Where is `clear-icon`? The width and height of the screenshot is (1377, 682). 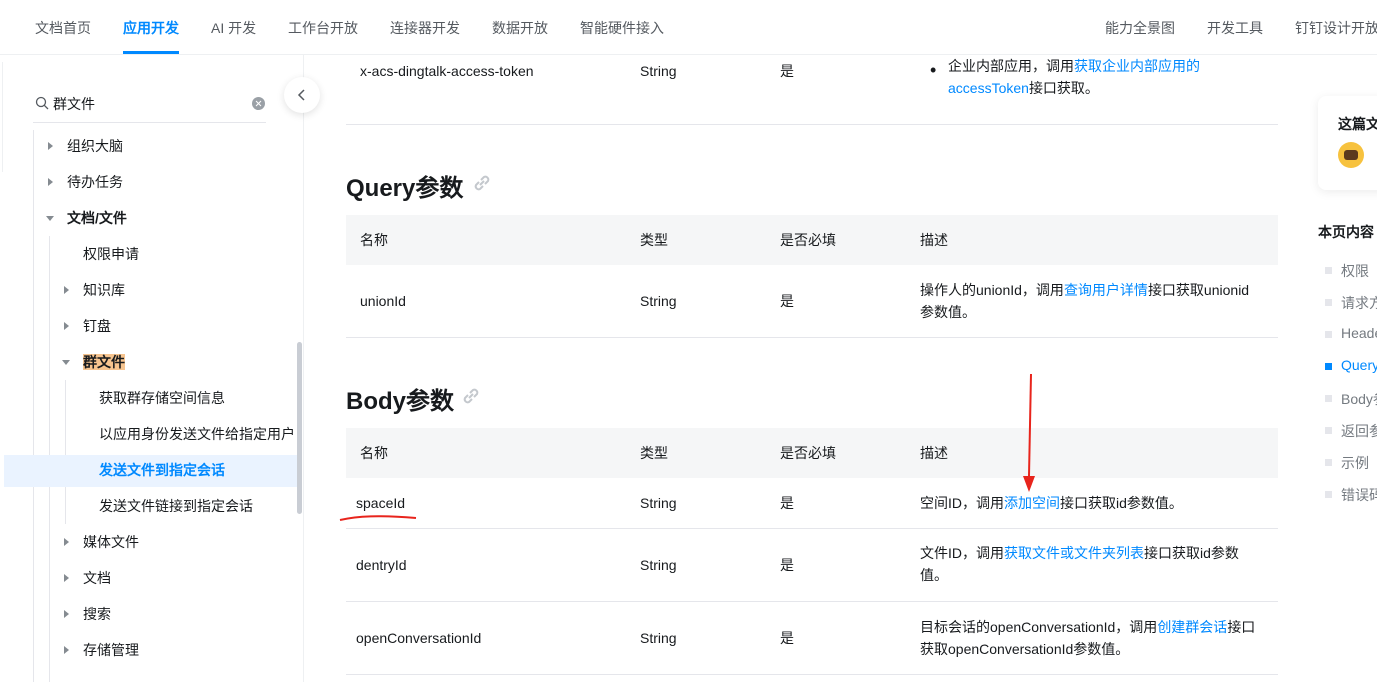 clear-icon is located at coordinates (258, 103).